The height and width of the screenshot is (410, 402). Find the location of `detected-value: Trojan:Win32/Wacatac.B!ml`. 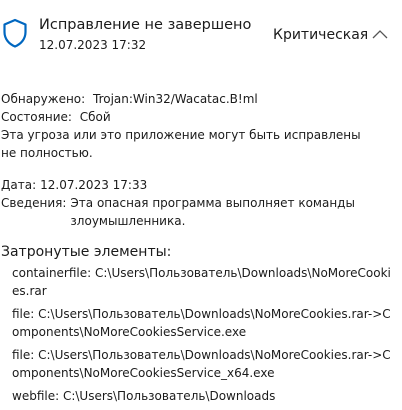

detected-value: Trojan:Win32/Wacatac.B!ml is located at coordinates (175, 99).